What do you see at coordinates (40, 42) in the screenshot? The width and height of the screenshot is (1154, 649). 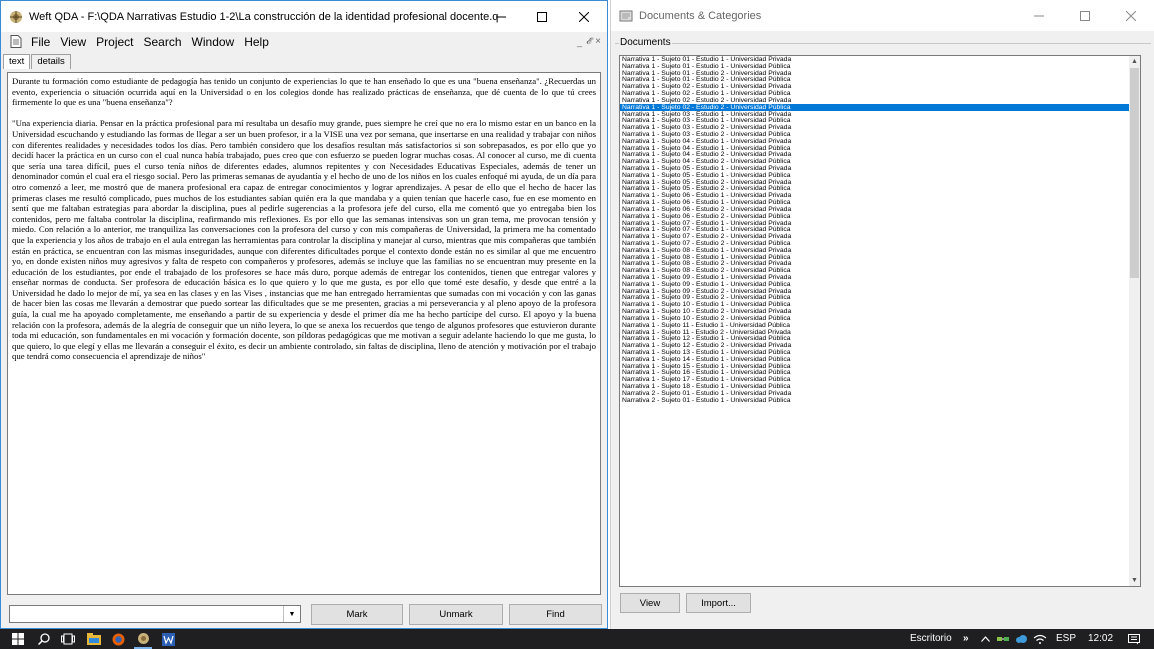 I see `menu-file: File` at bounding box center [40, 42].